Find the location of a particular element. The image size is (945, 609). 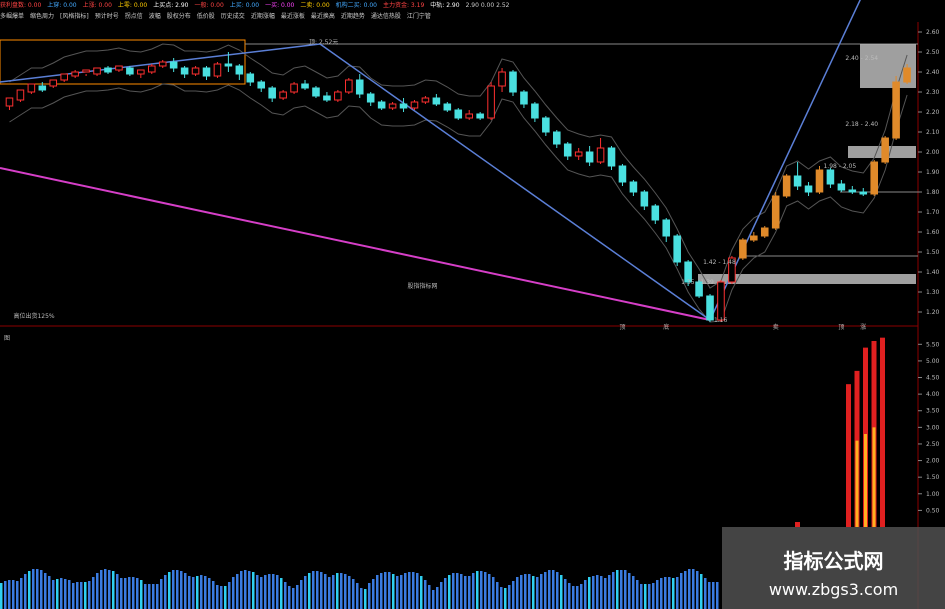

y-tick-label: 4.00 is located at coordinates (933, 394).